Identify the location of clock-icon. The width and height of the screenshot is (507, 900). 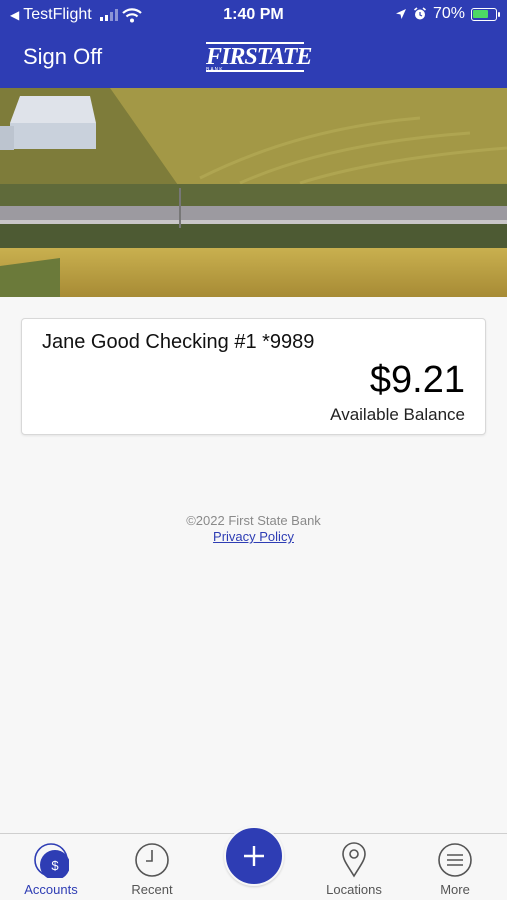
(152, 860).